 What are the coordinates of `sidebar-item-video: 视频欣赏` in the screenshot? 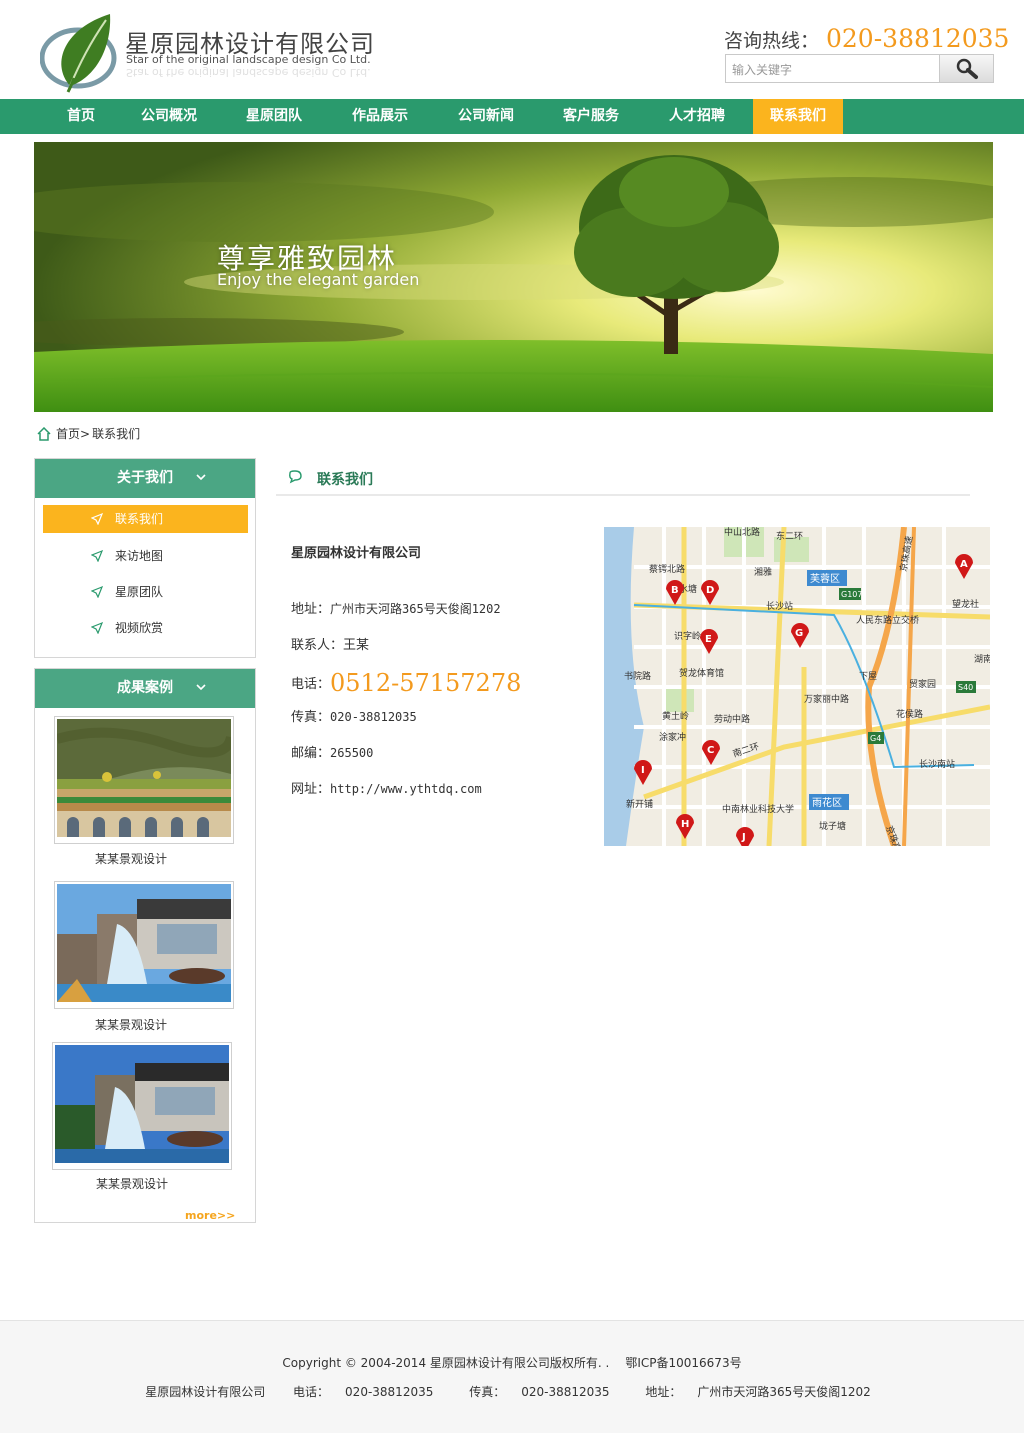 It's located at (145, 628).